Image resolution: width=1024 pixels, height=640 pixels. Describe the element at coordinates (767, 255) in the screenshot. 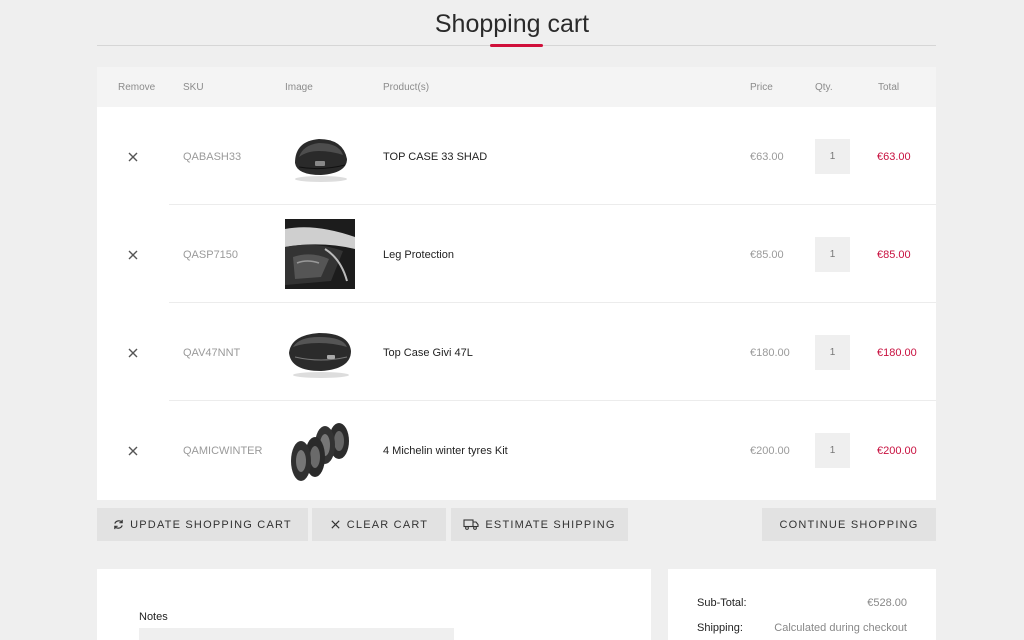

I see `item-price: €85.00` at that location.